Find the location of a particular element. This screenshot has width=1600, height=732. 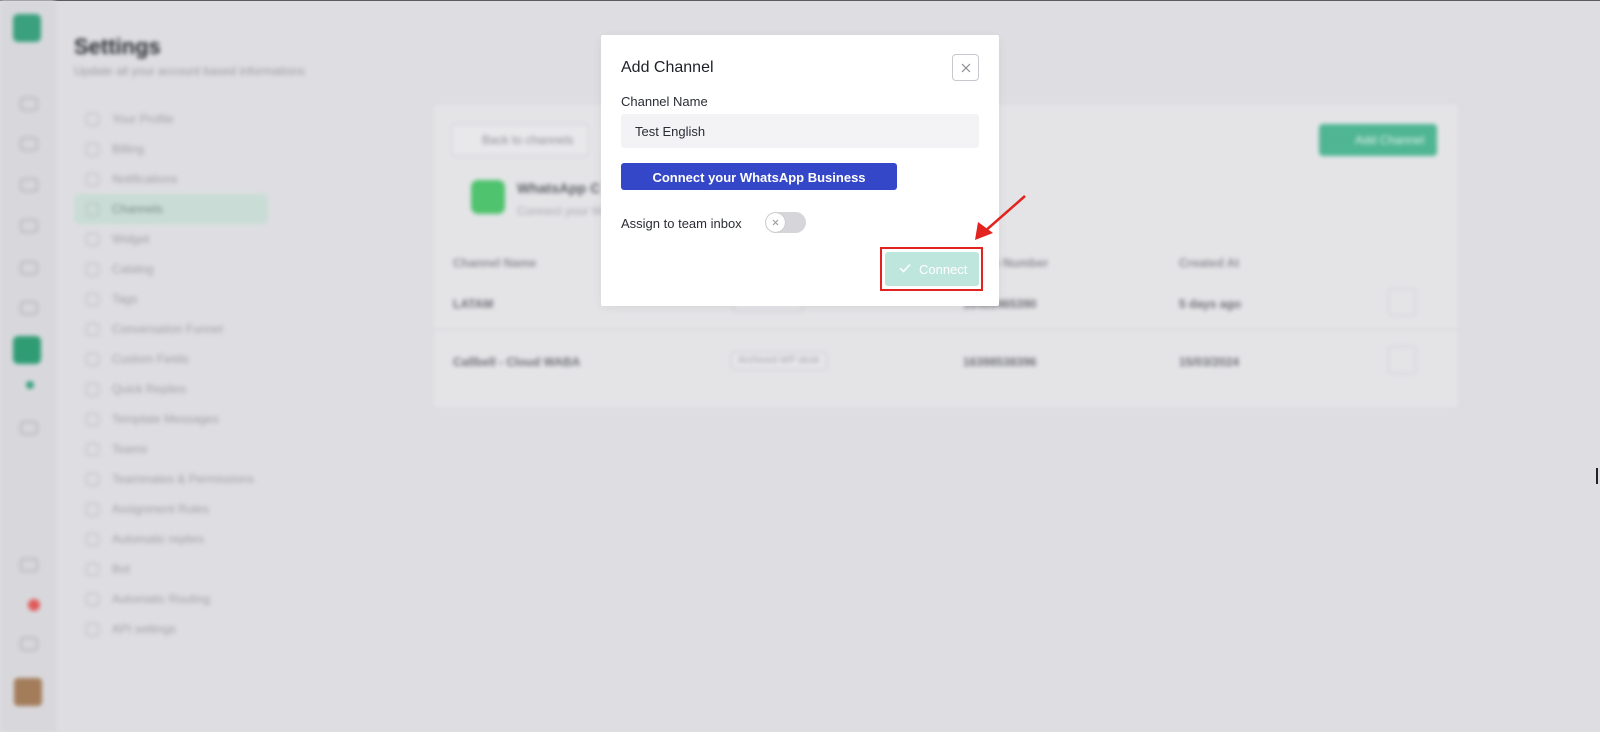

help-icon is located at coordinates (29, 565).